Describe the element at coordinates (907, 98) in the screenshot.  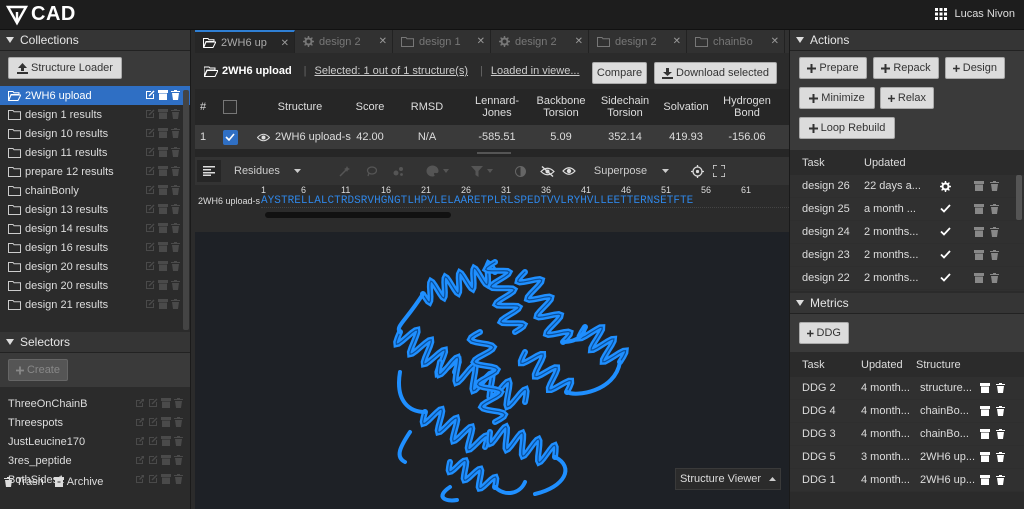
I see `relax-button: Relax` at that location.